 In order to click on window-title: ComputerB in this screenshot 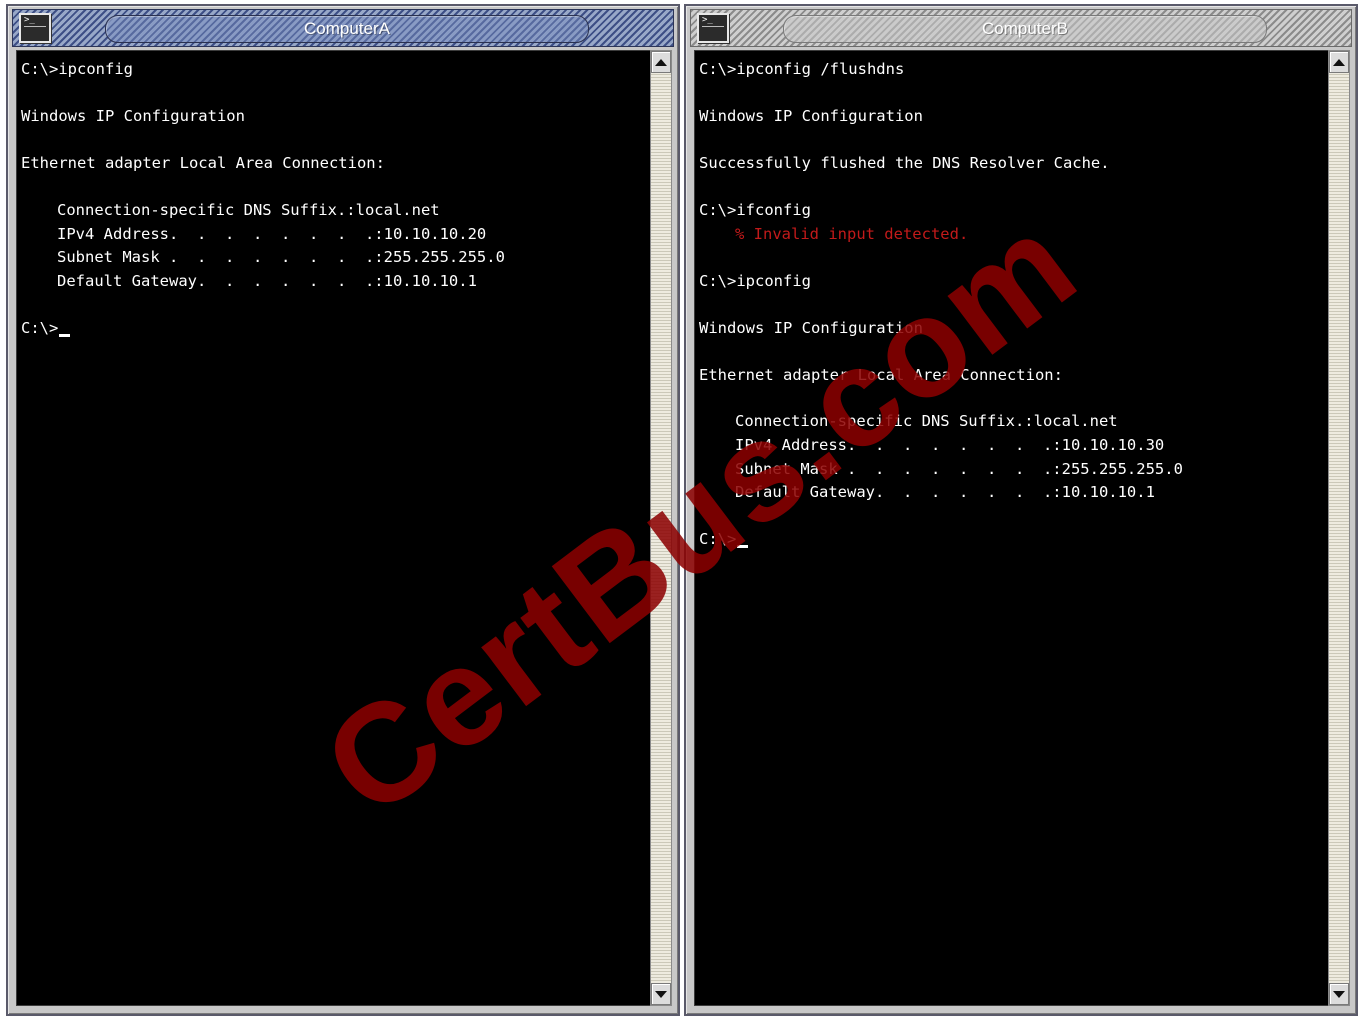, I will do `click(1025, 28)`.